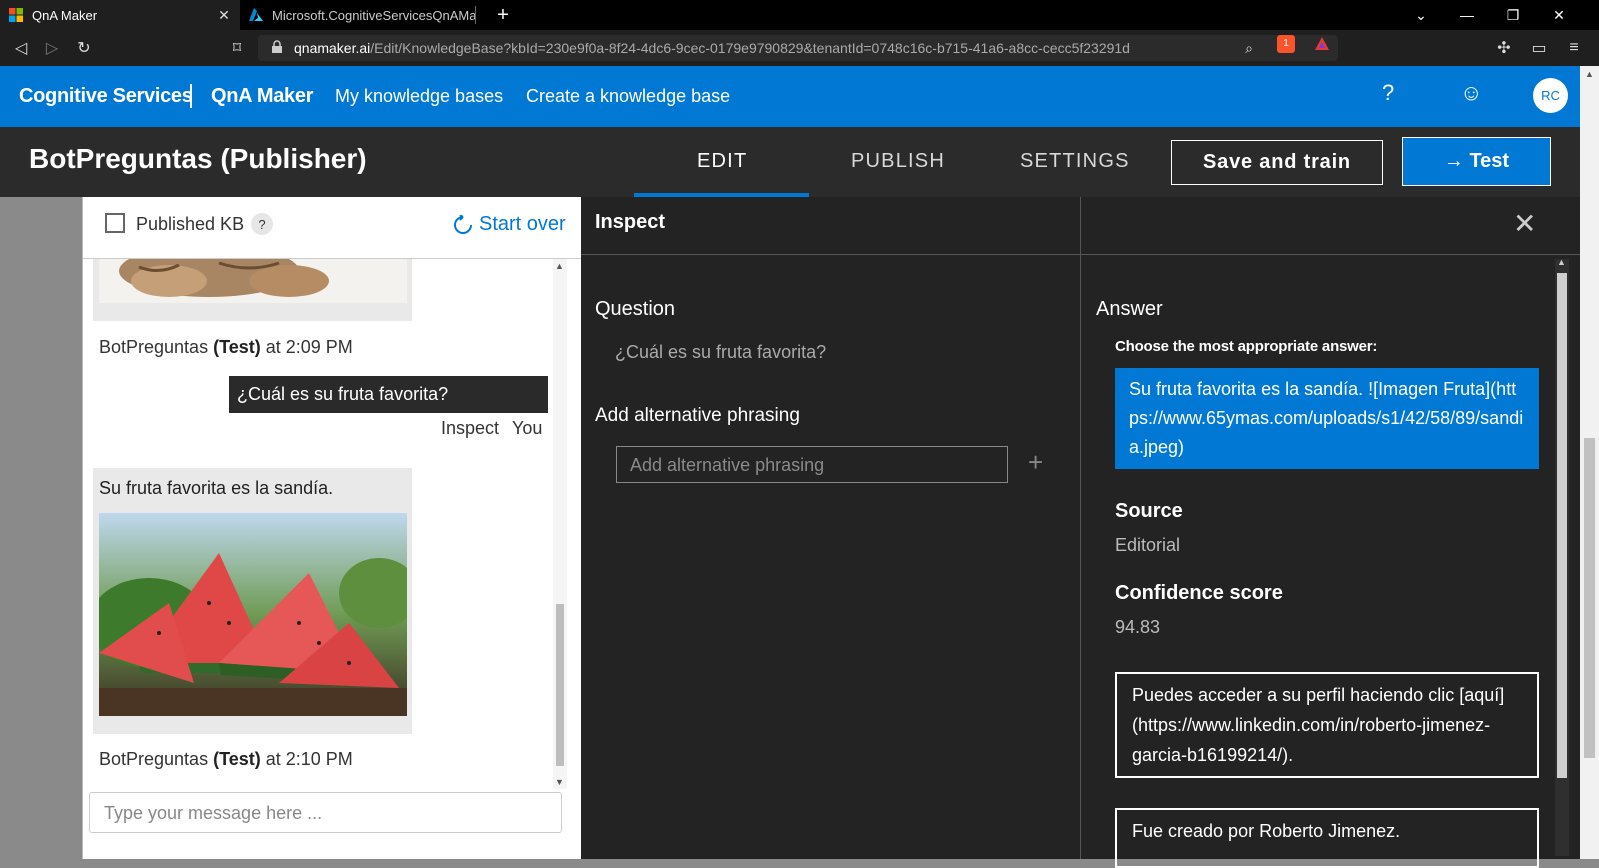 The height and width of the screenshot is (868, 1599). I want to click on test-button: → Test, so click(1476, 161).